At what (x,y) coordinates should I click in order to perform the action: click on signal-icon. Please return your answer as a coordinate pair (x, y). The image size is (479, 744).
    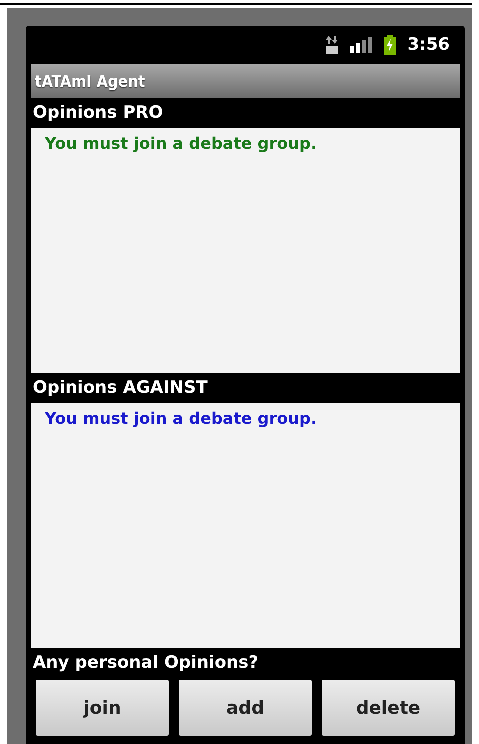
    Looking at the image, I should click on (361, 45).